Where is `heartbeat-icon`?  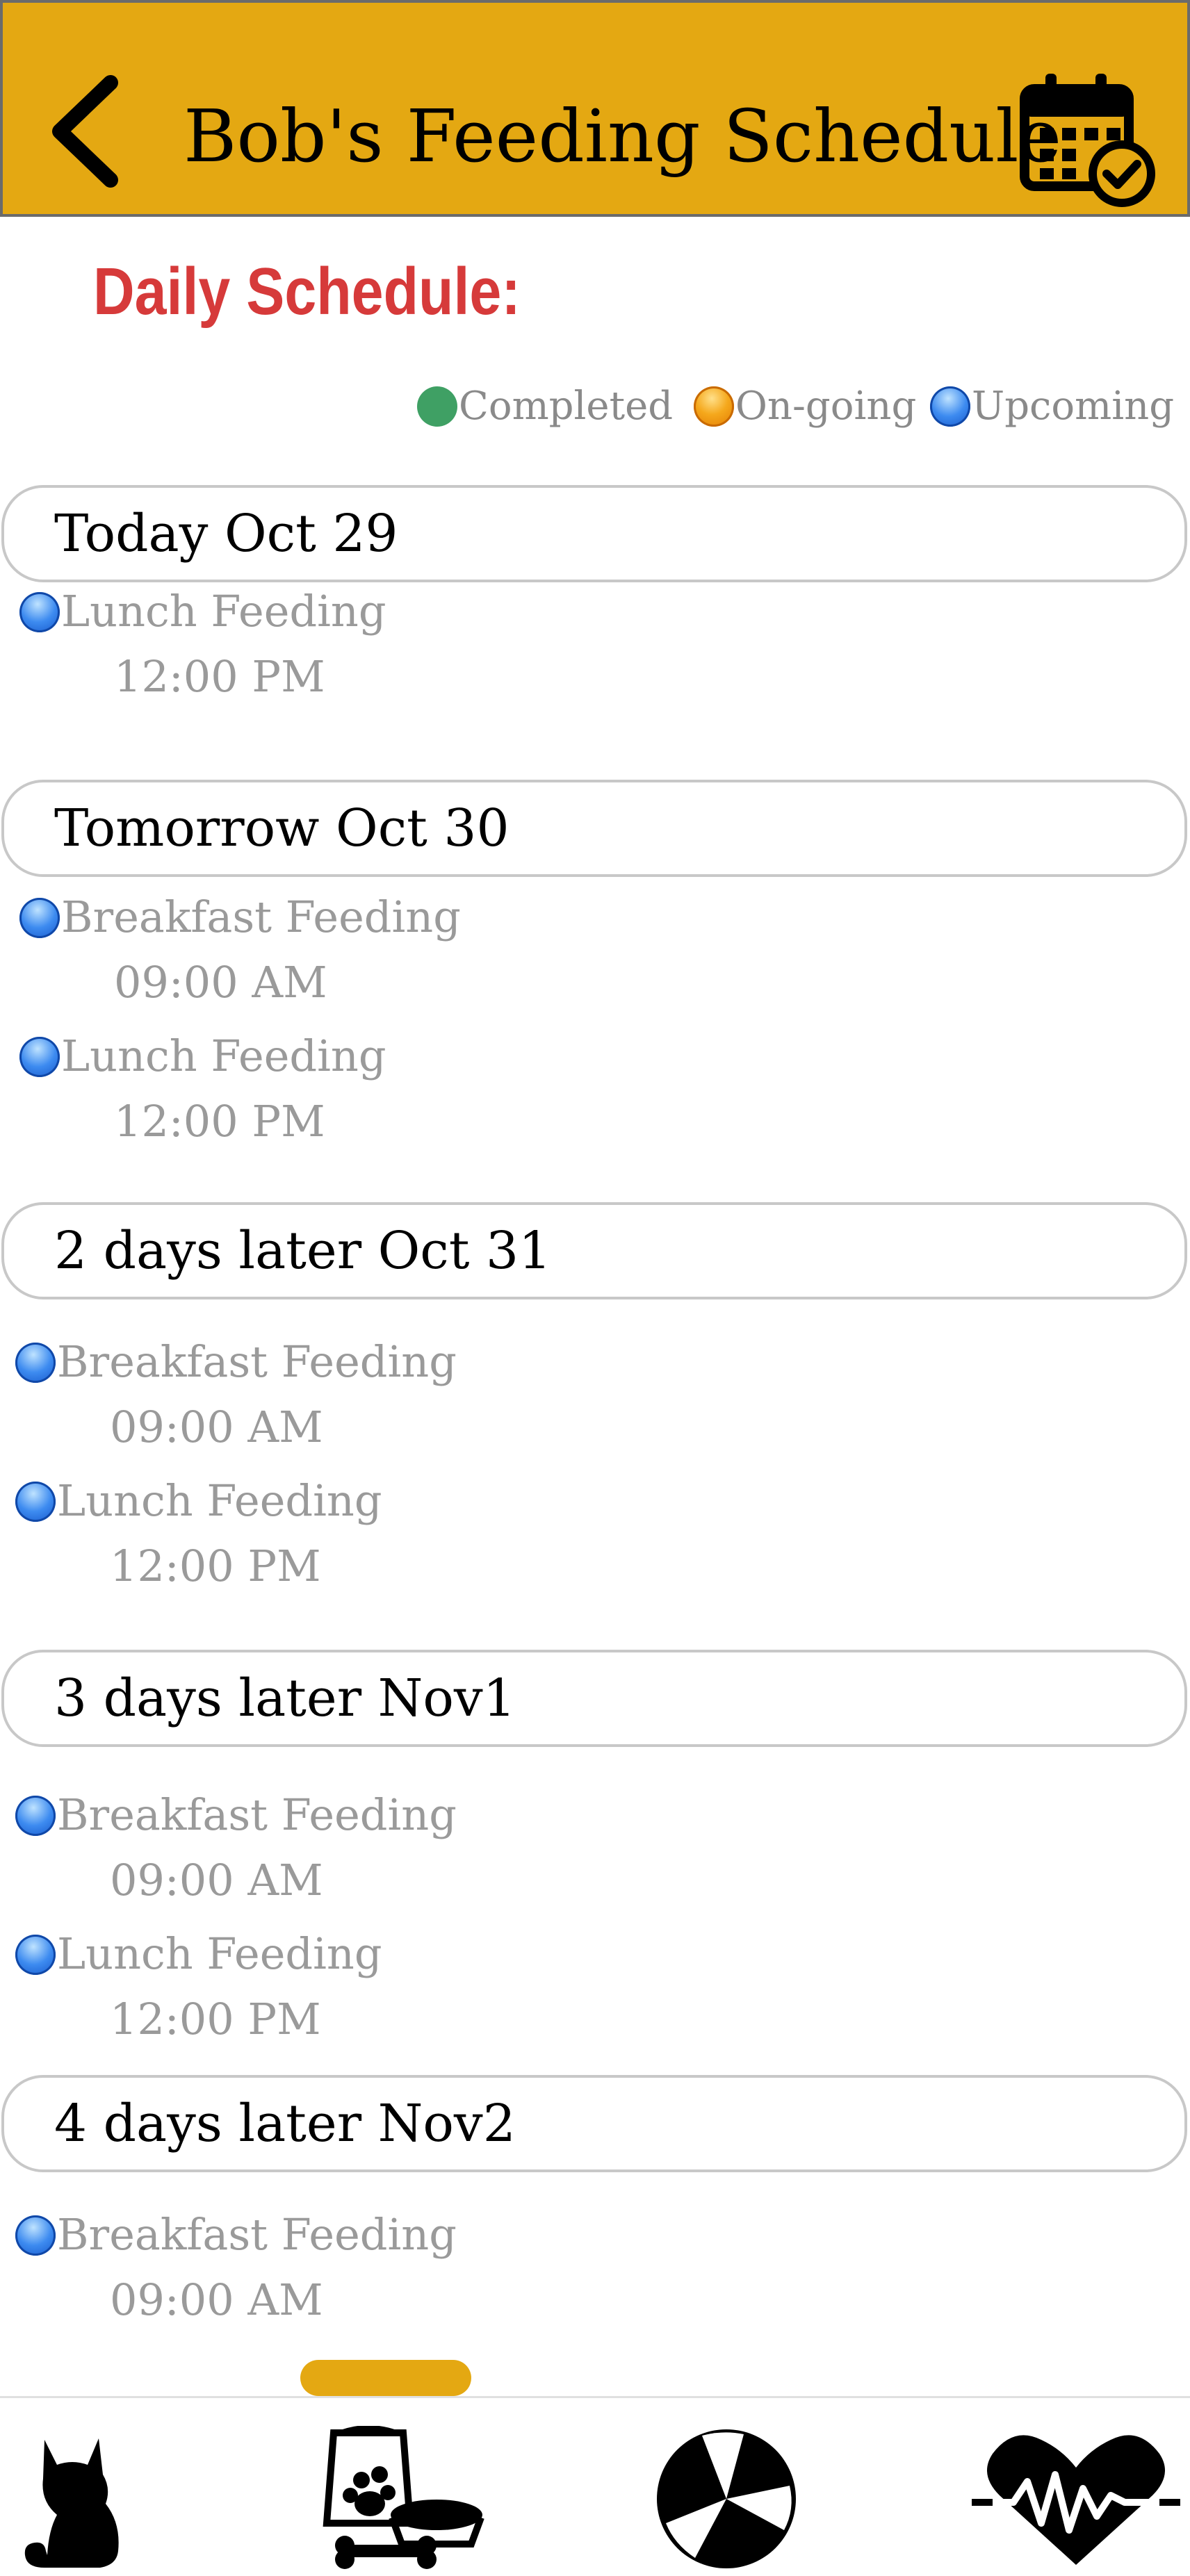
heartbeat-icon is located at coordinates (1076, 2500).